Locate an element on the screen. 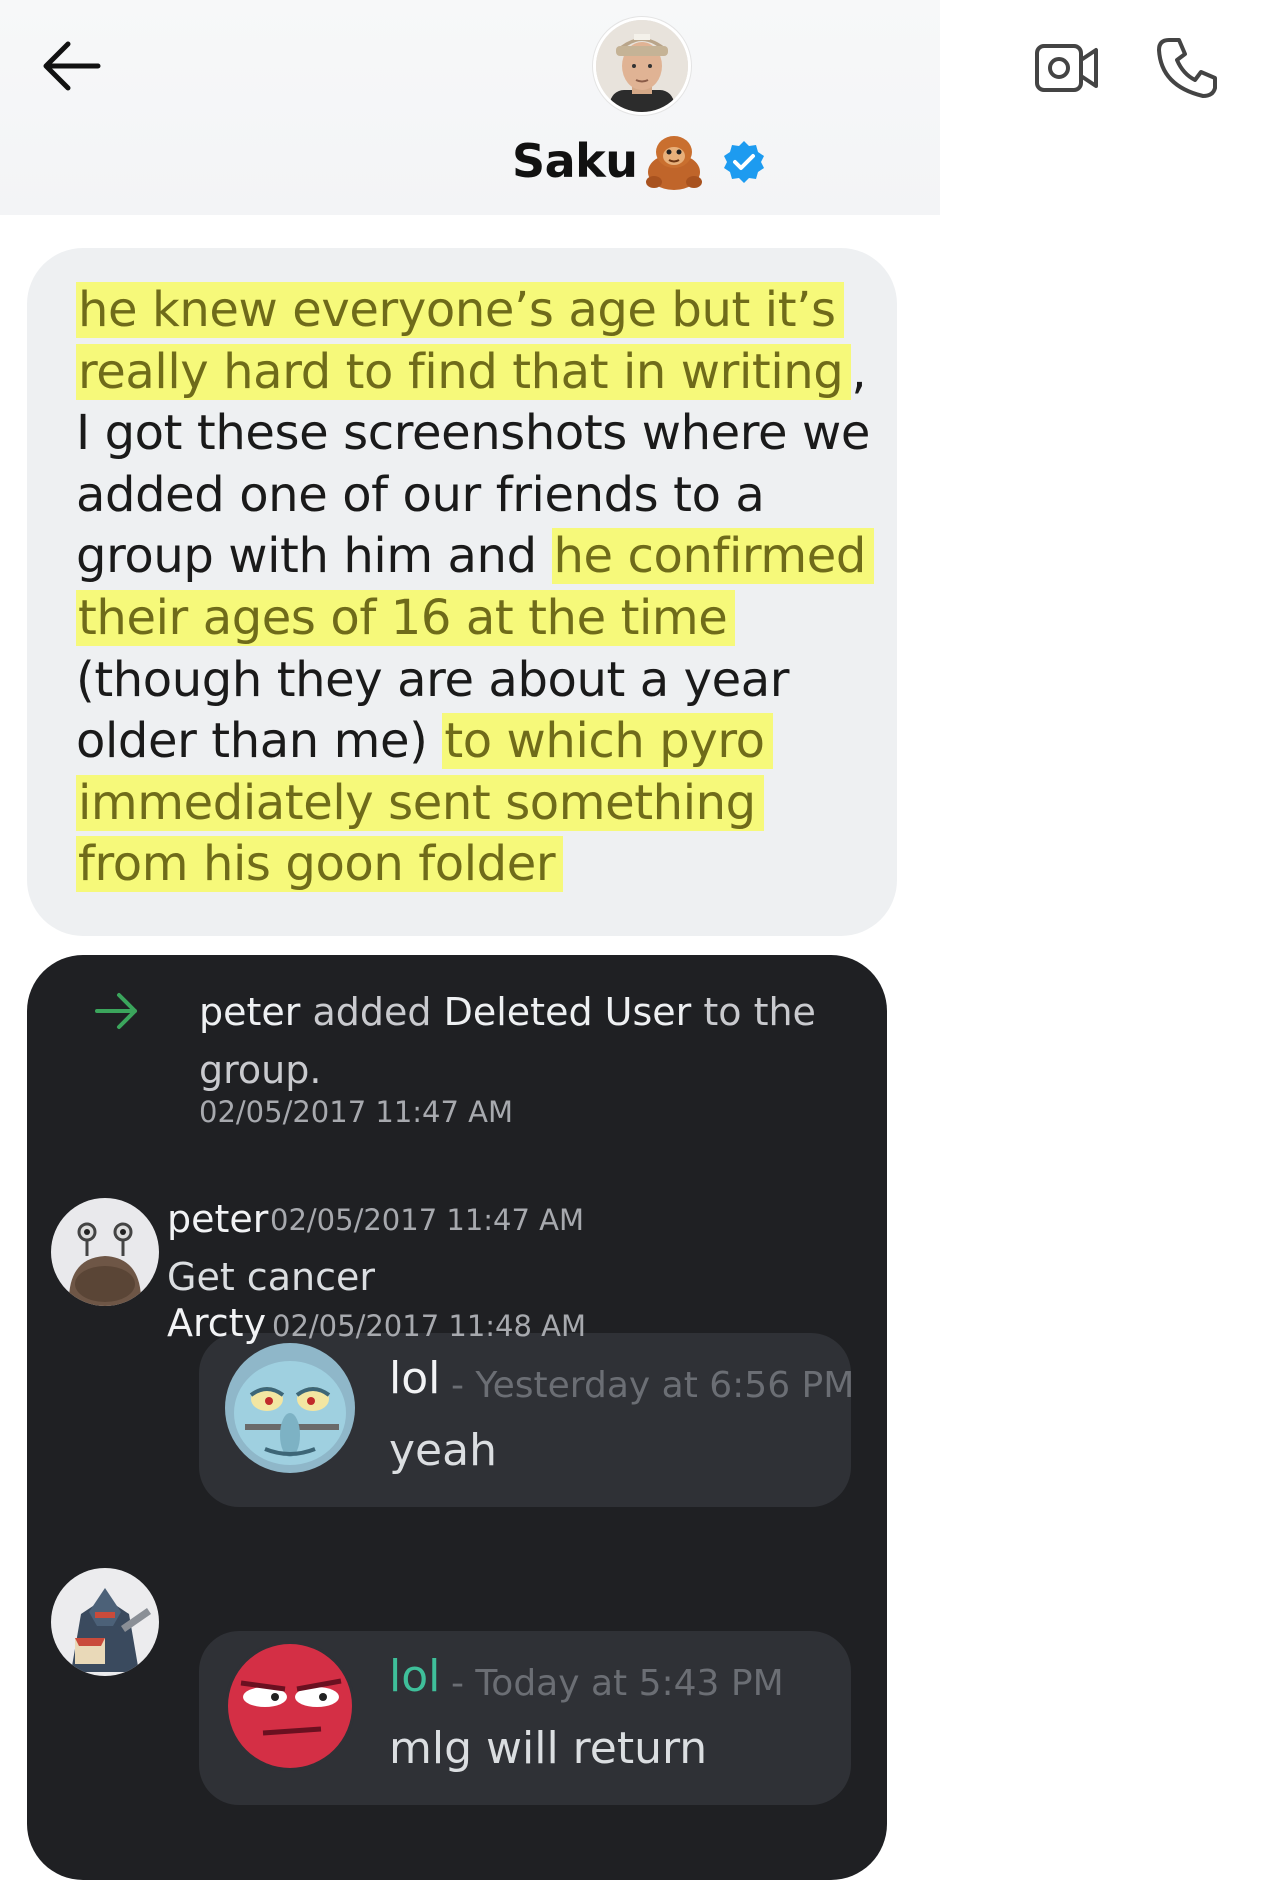  orangutan-emoji-icon is located at coordinates (674, 160).